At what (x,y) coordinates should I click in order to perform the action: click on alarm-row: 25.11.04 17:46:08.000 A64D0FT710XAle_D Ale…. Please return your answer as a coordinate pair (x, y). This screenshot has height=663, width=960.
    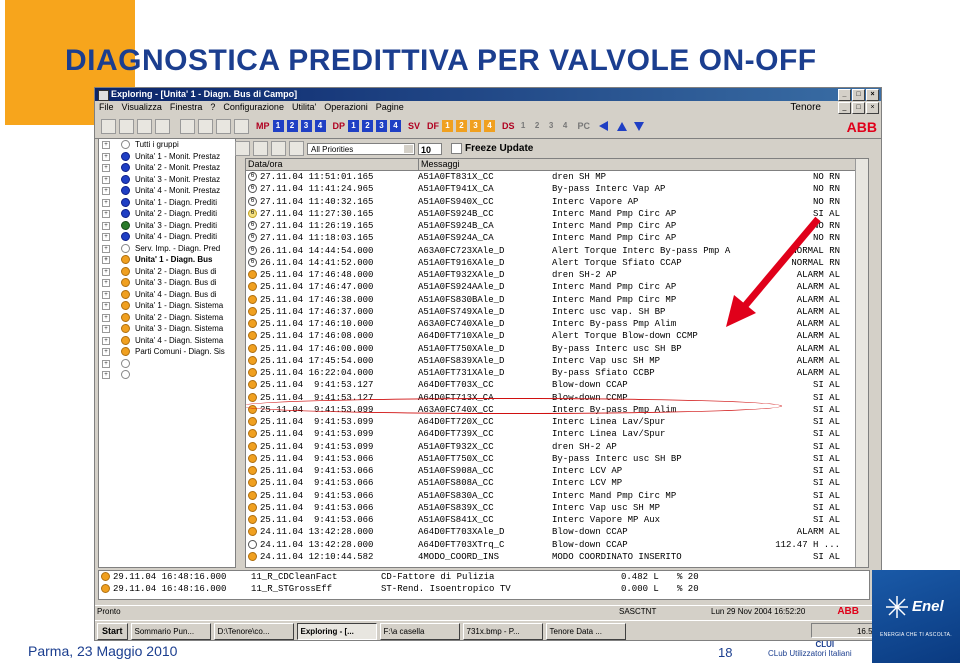
    Looking at the image, I should click on (557, 336).